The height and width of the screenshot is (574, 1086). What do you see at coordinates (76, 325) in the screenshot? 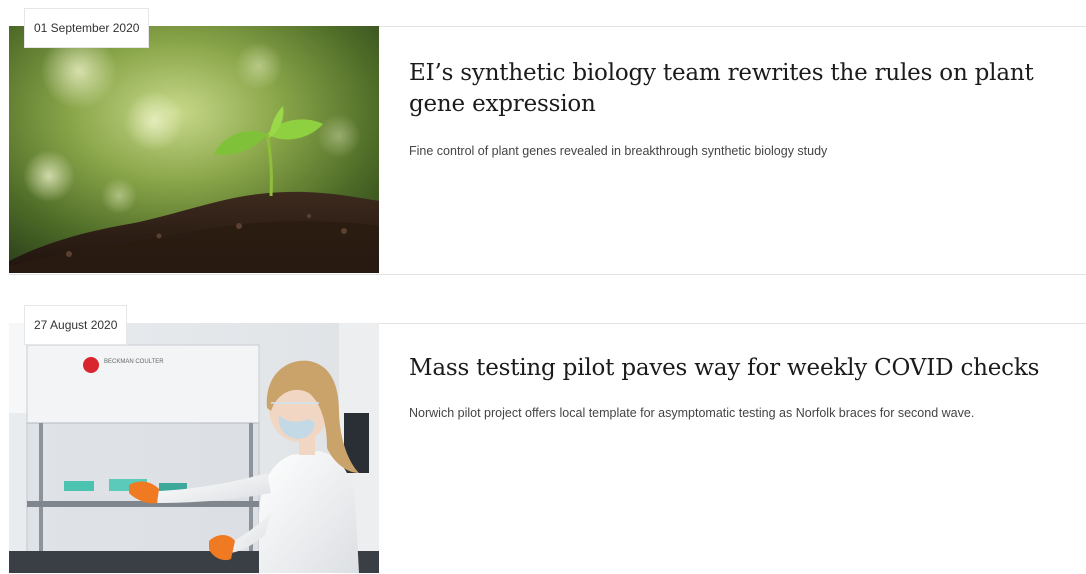
I see `date-badge: 27 August 2020` at bounding box center [76, 325].